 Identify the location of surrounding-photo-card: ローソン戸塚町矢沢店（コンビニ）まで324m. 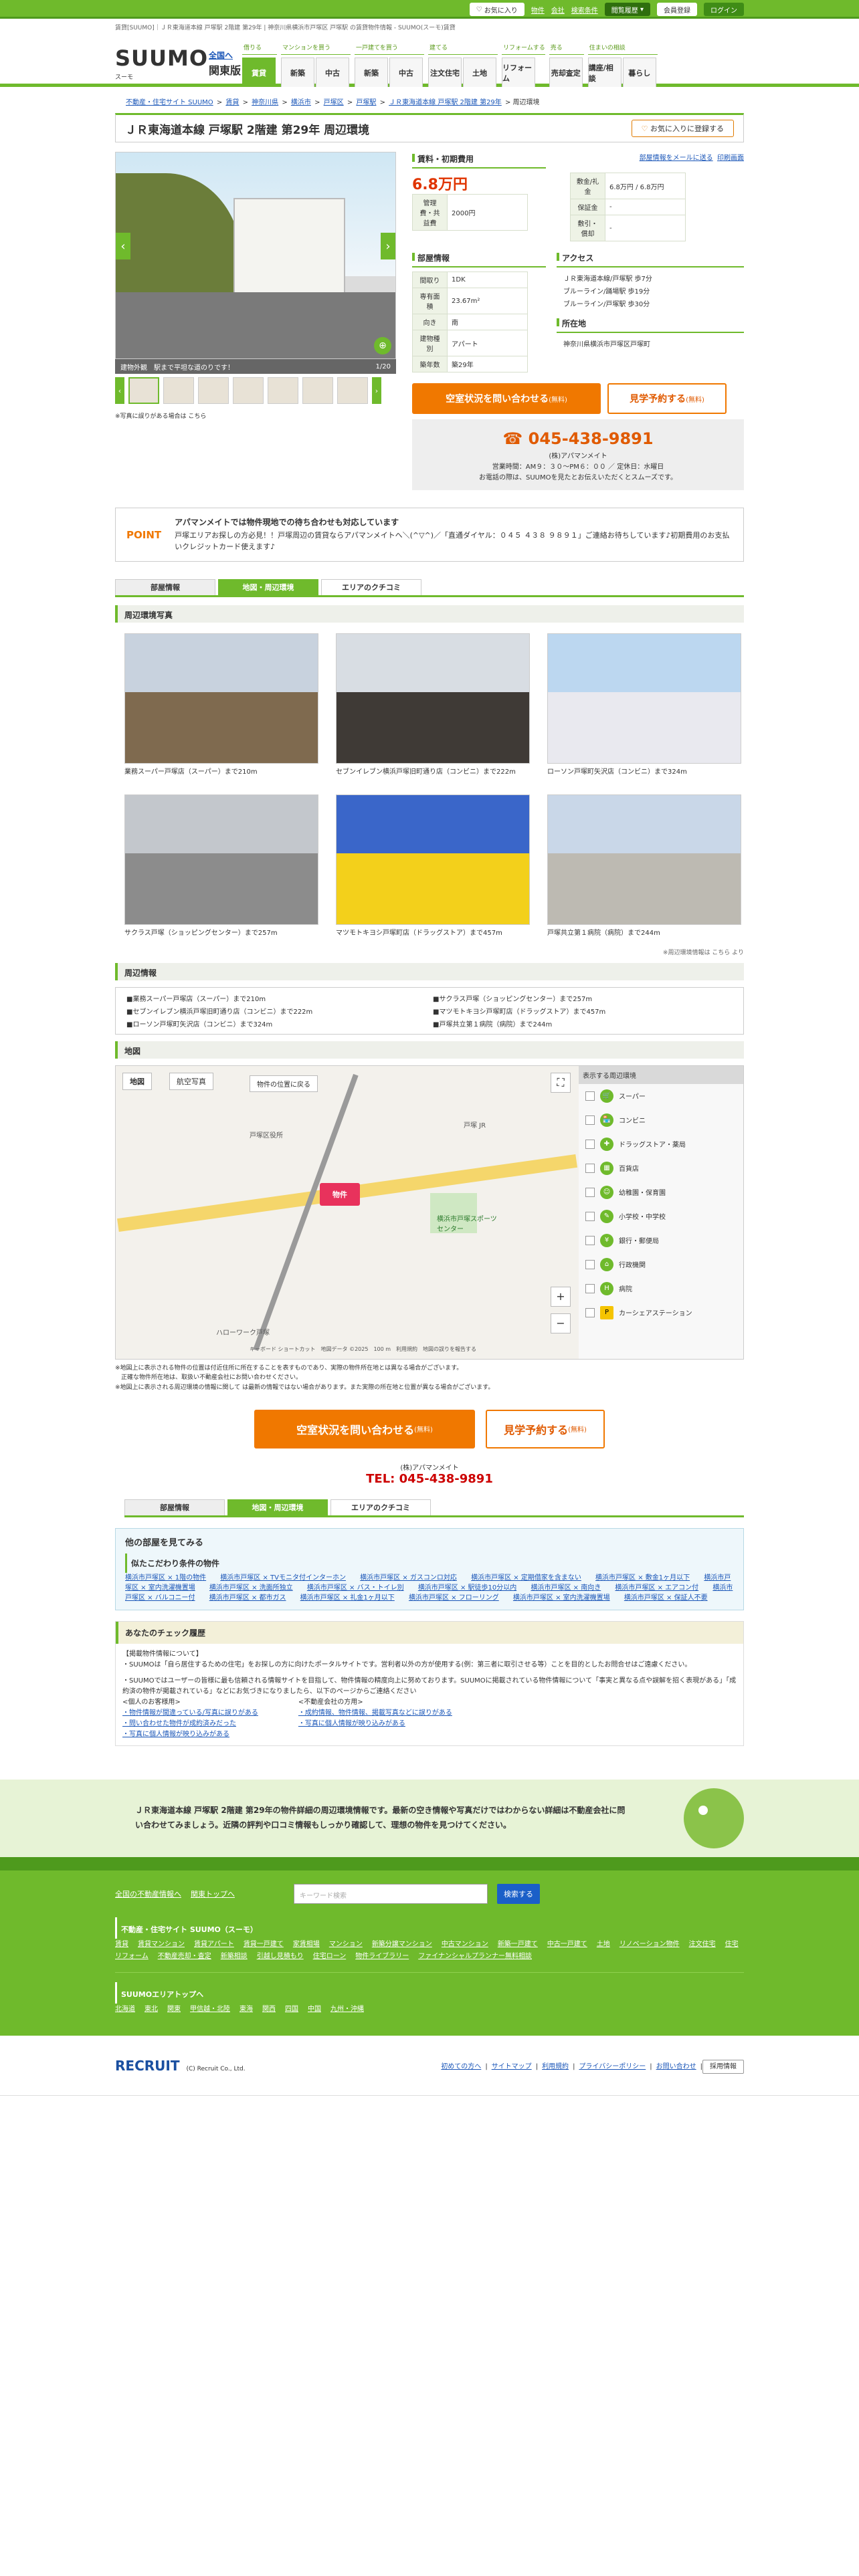
(644, 705).